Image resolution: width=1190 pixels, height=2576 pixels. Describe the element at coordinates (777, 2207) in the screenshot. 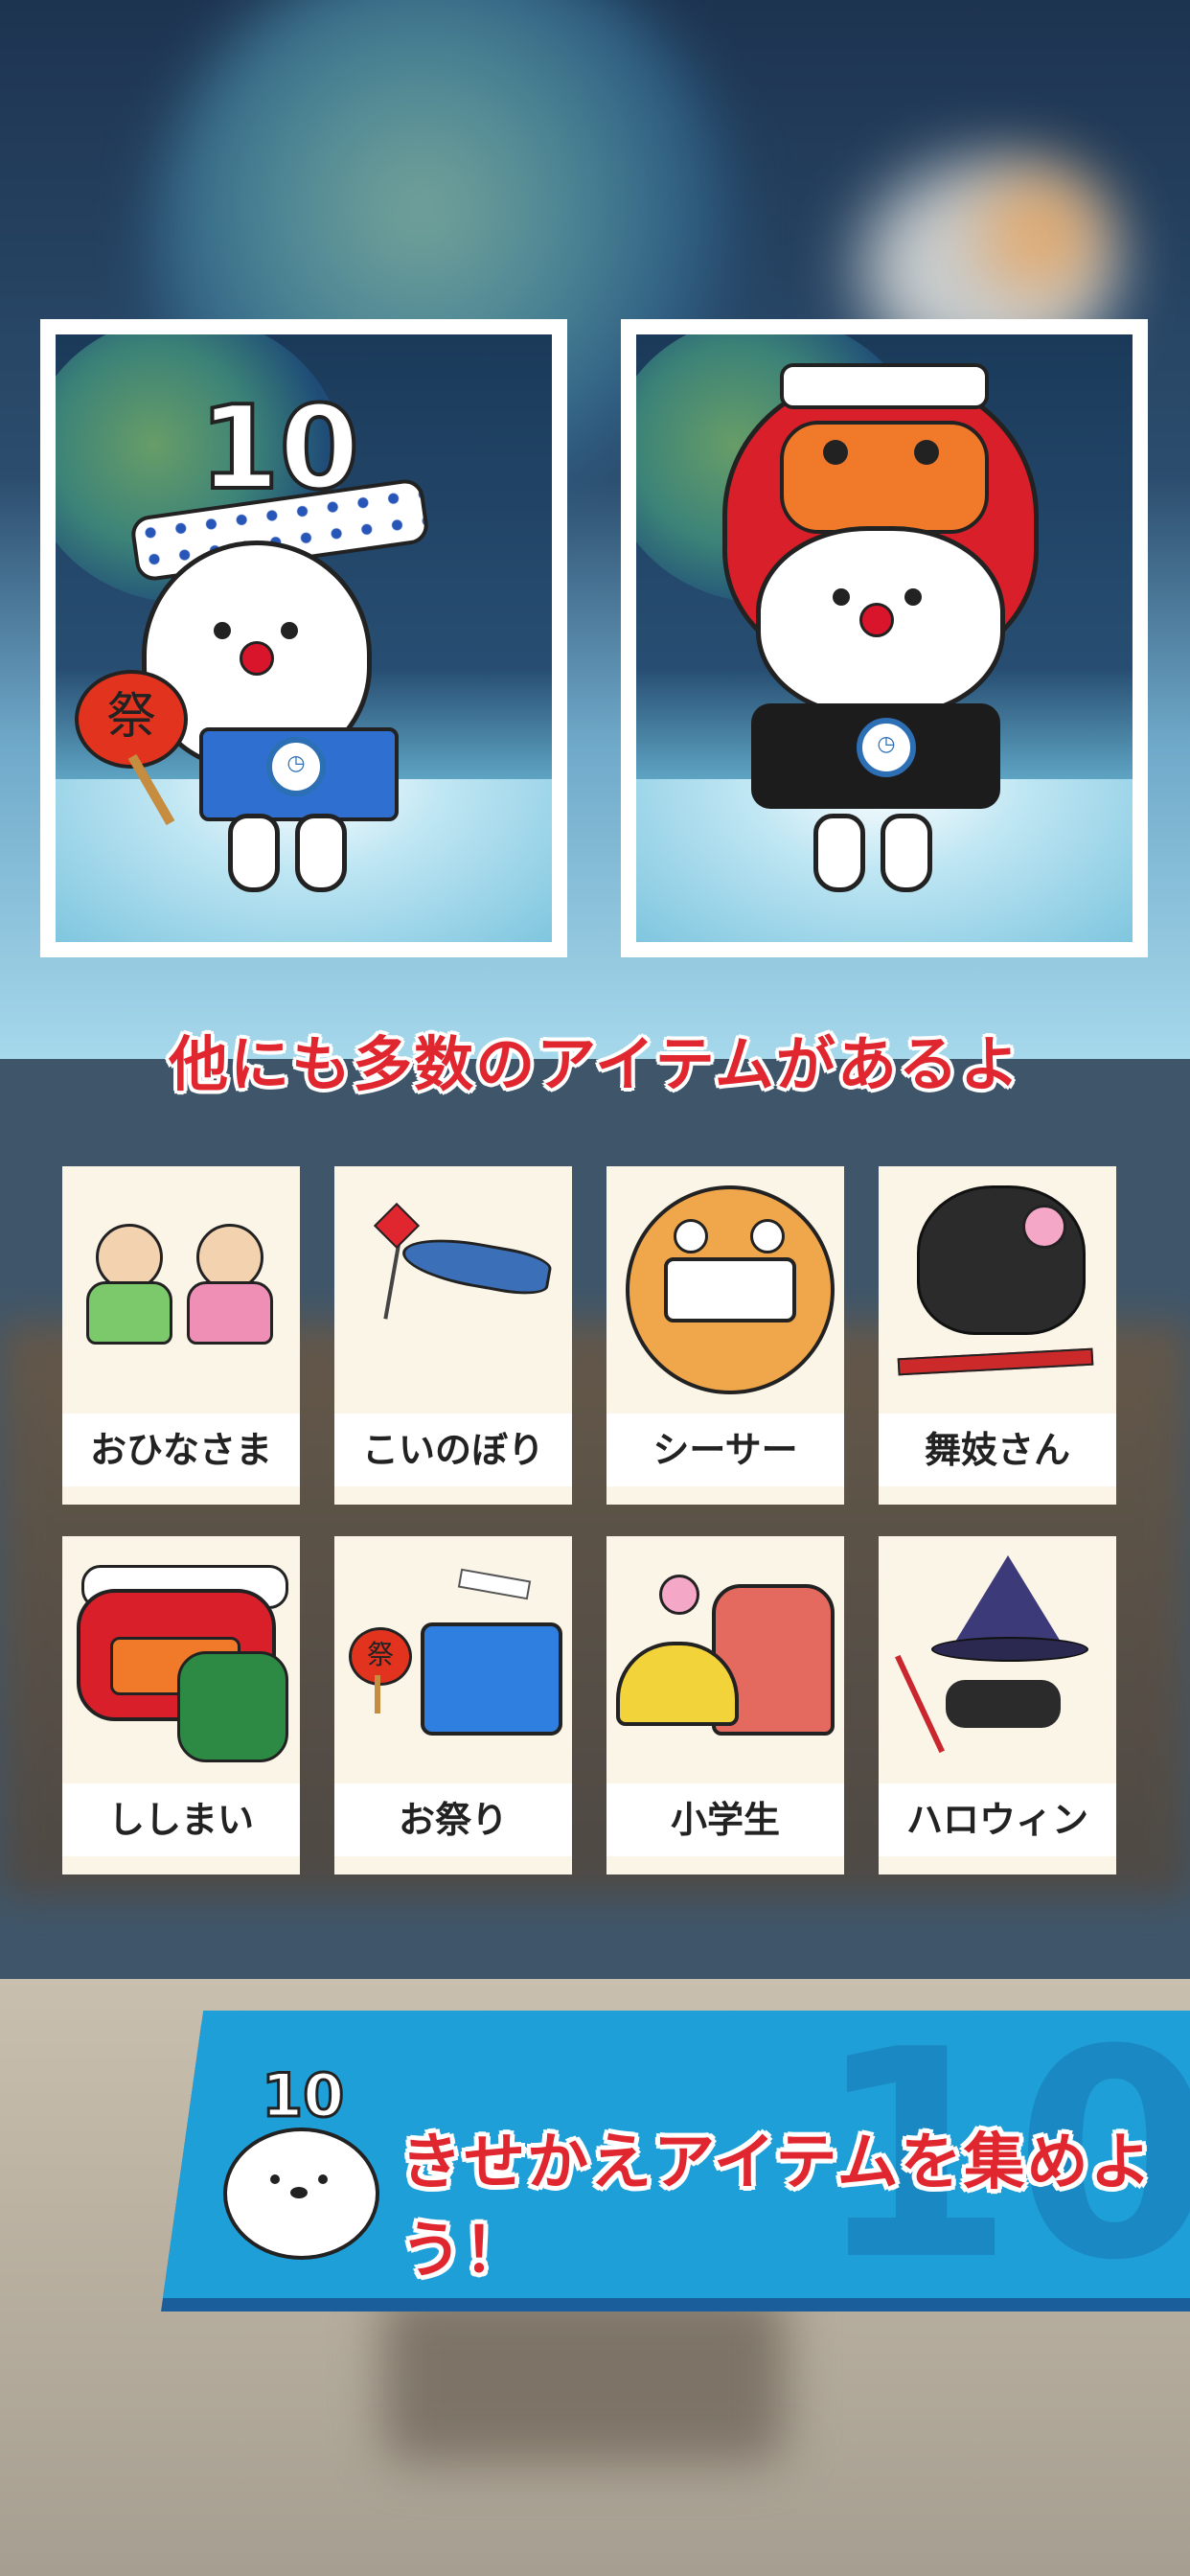

I see `collect-items-text: きせかえアイテムを集めよう！` at that location.